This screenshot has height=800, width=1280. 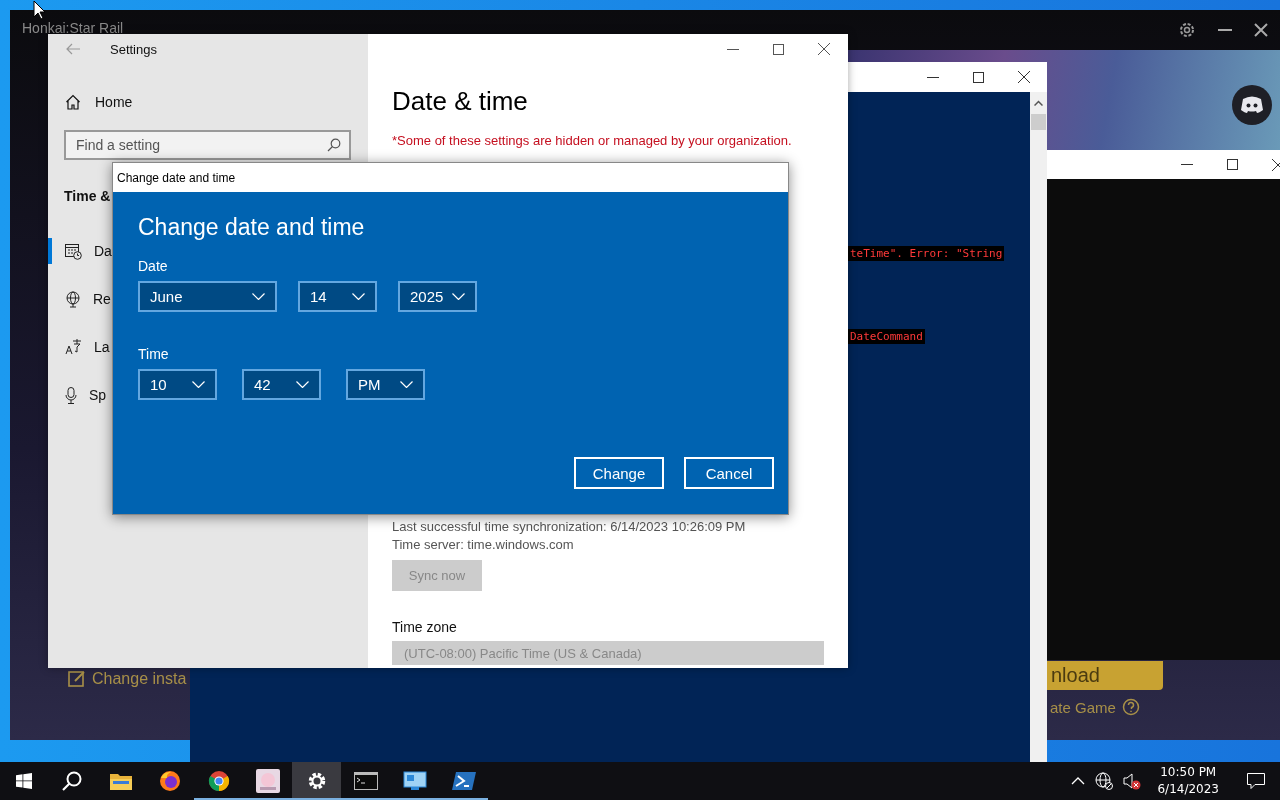 I want to click on error-text: DateCommand, so click(x=886, y=336).